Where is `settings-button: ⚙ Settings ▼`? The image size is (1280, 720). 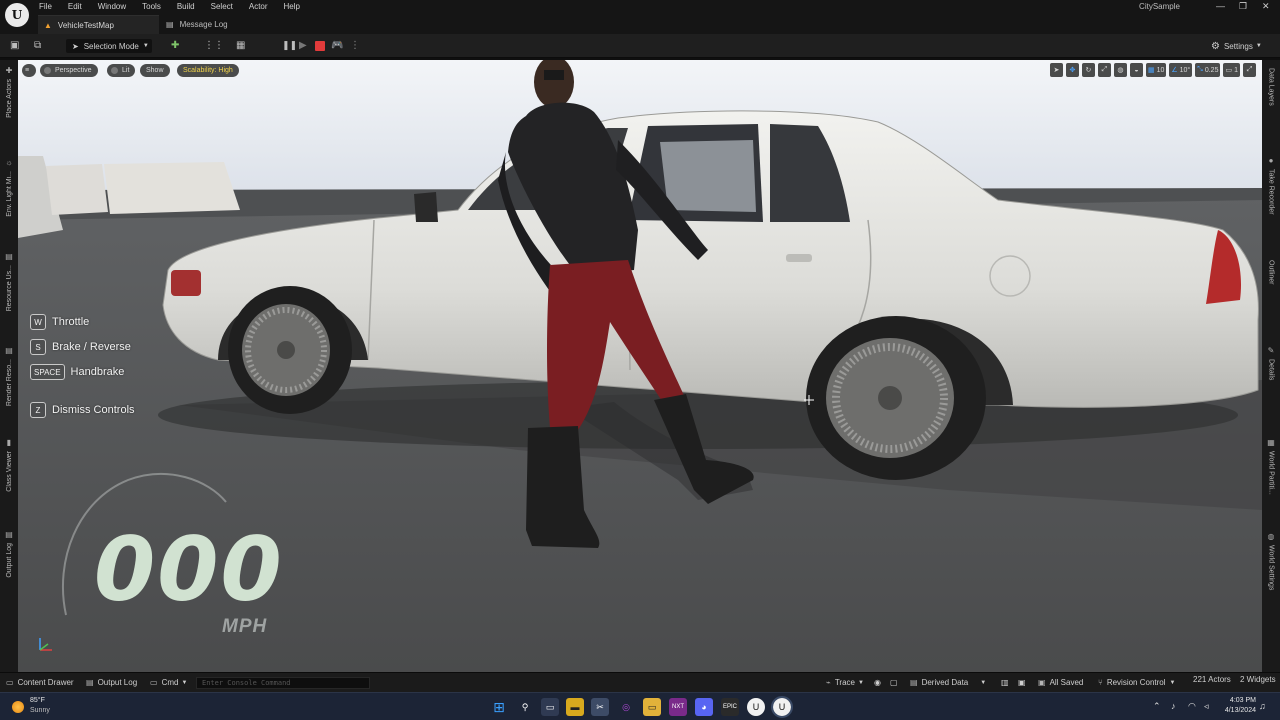 settings-button: ⚙ Settings ▼ is located at coordinates (1236, 46).